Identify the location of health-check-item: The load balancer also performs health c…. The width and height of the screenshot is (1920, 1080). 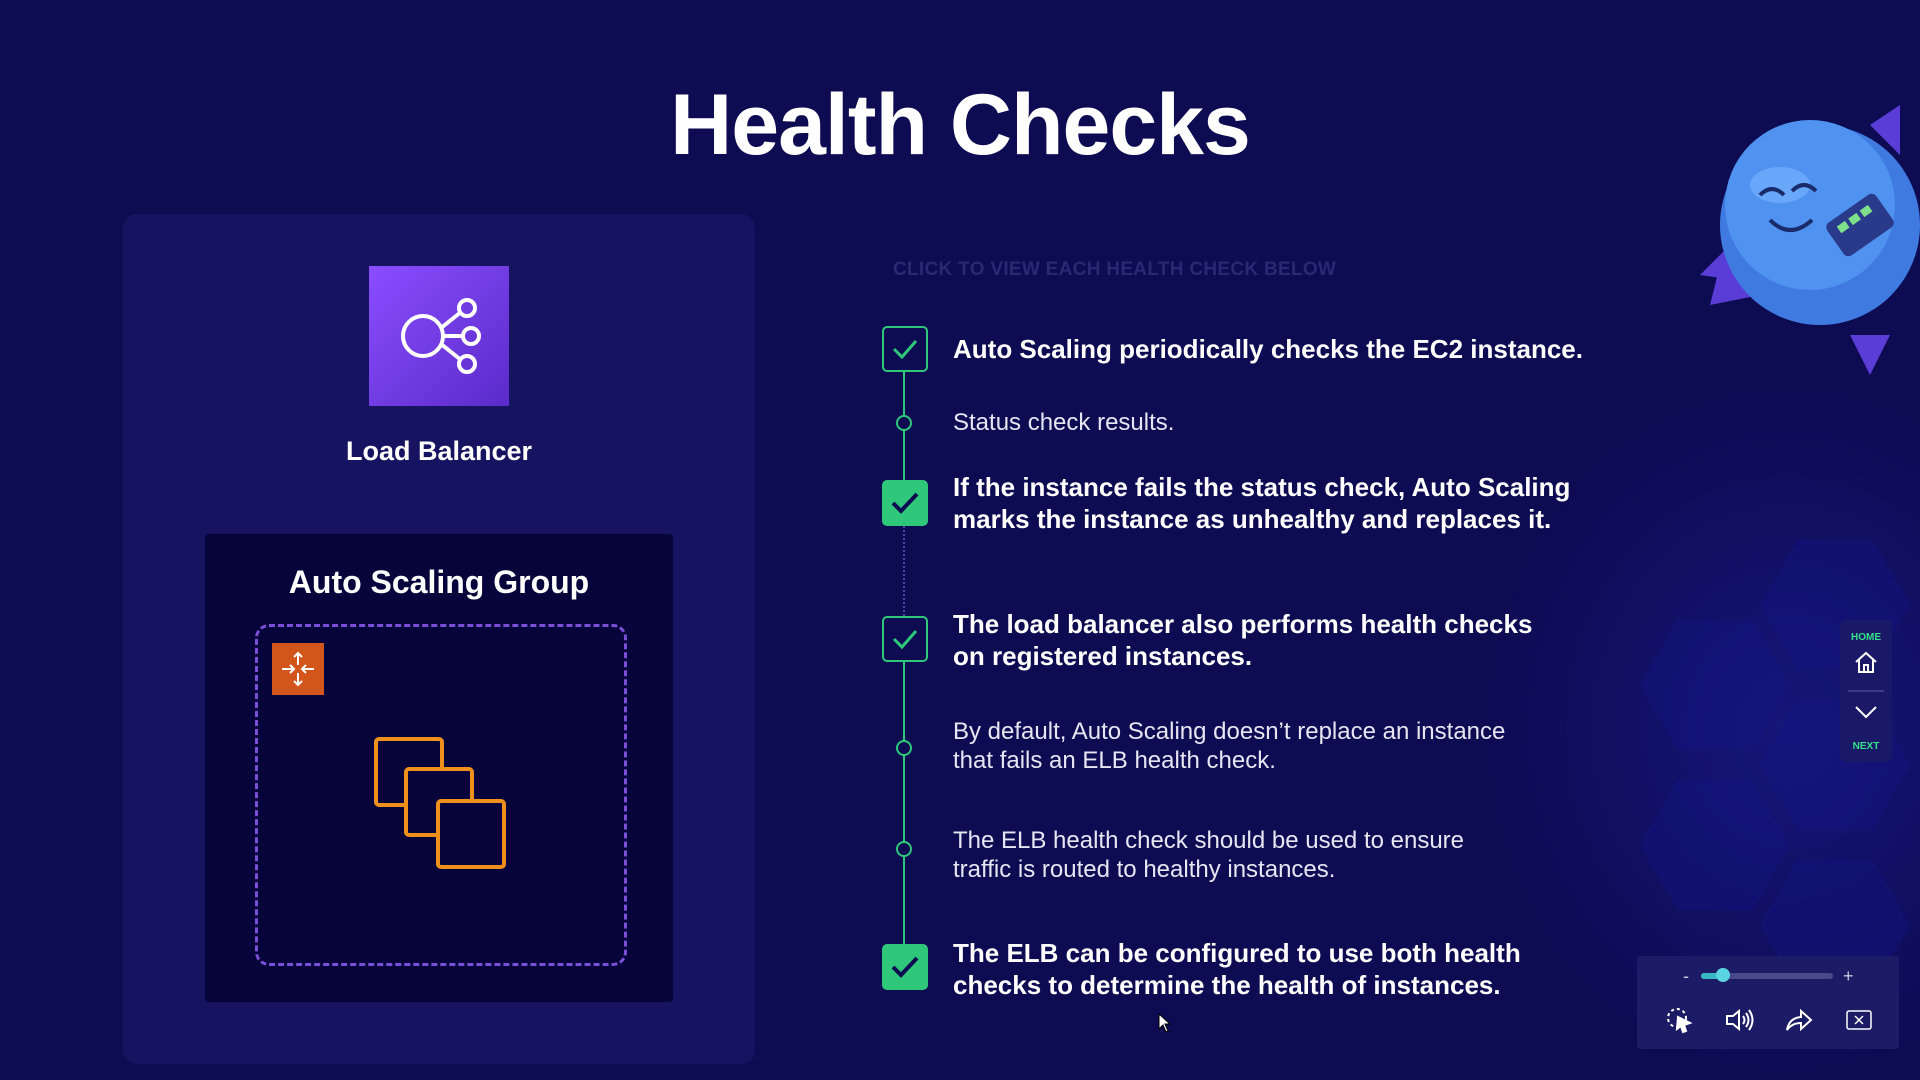
(1242, 640).